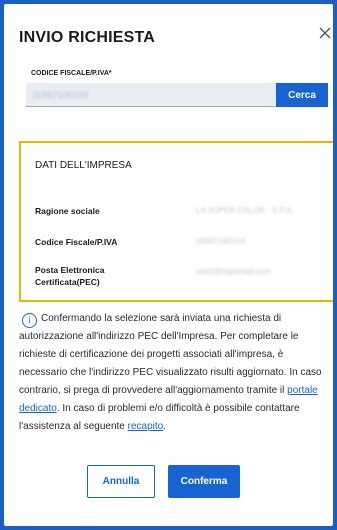 The width and height of the screenshot is (337, 530). I want to click on search-button: Cerca, so click(302, 95).